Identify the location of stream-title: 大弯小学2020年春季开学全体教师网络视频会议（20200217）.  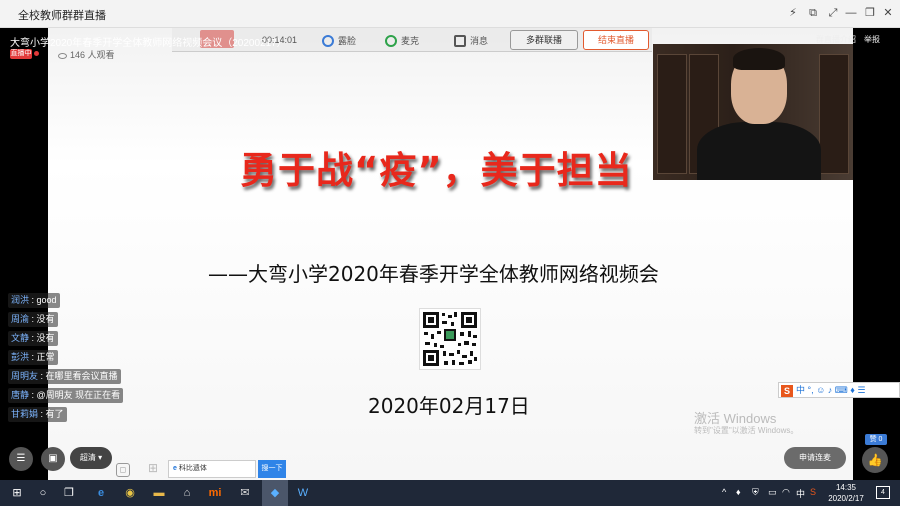
(148, 43).